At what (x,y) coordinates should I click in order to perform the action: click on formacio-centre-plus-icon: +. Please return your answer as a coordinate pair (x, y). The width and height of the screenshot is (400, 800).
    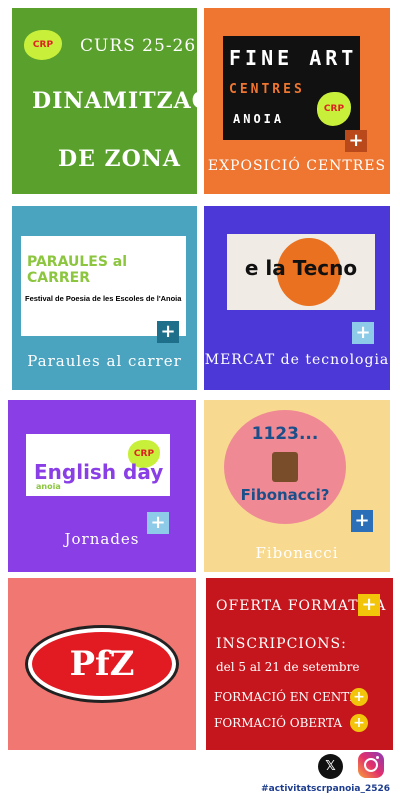
    Looking at the image, I should click on (359, 697).